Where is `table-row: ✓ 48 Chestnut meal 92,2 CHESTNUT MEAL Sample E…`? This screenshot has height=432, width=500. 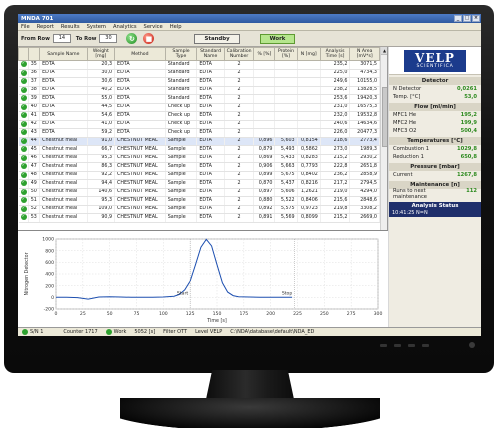
table-row: ✓ 48 Chestnut meal 92,2 CHESTNUT MEAL Sample E… is located at coordinates (199, 175).